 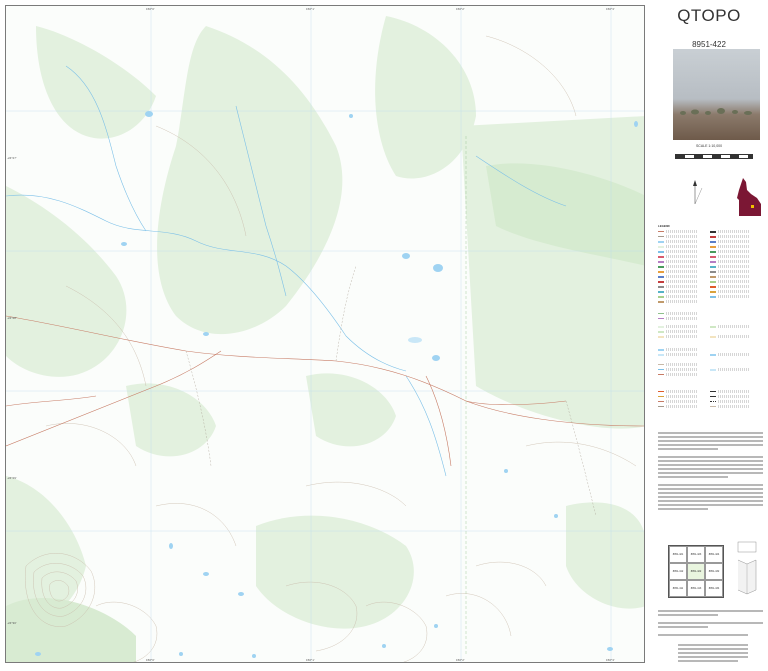 What do you see at coordinates (12, 318) in the screenshot?
I see `grid-tick-left: -24°28'` at bounding box center [12, 318].